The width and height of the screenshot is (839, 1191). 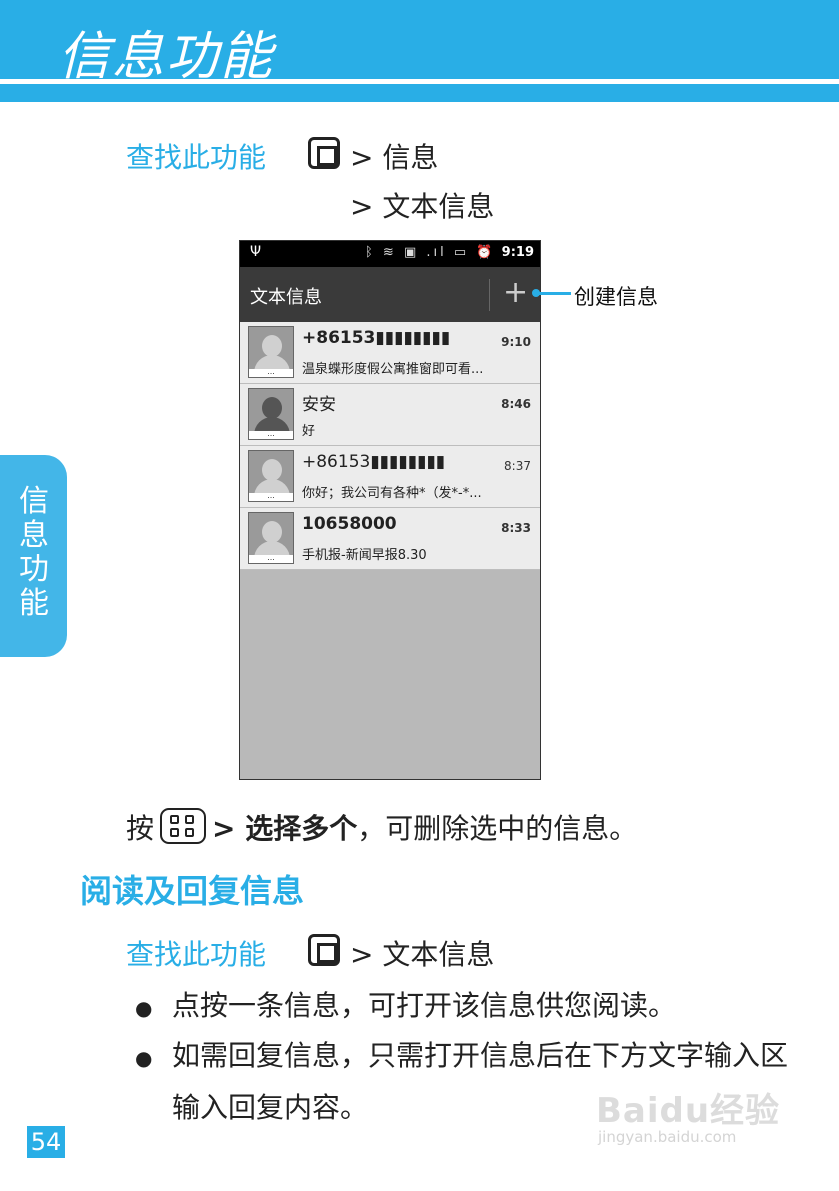 I want to click on app-bar-divider, so click(x=489, y=295).